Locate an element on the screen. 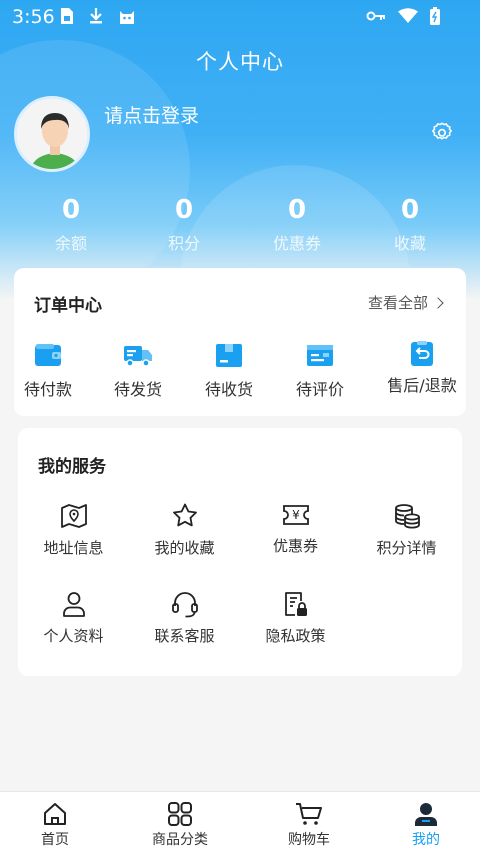 The height and width of the screenshot is (853, 480). page-title: 个人中心 is located at coordinates (240, 62).